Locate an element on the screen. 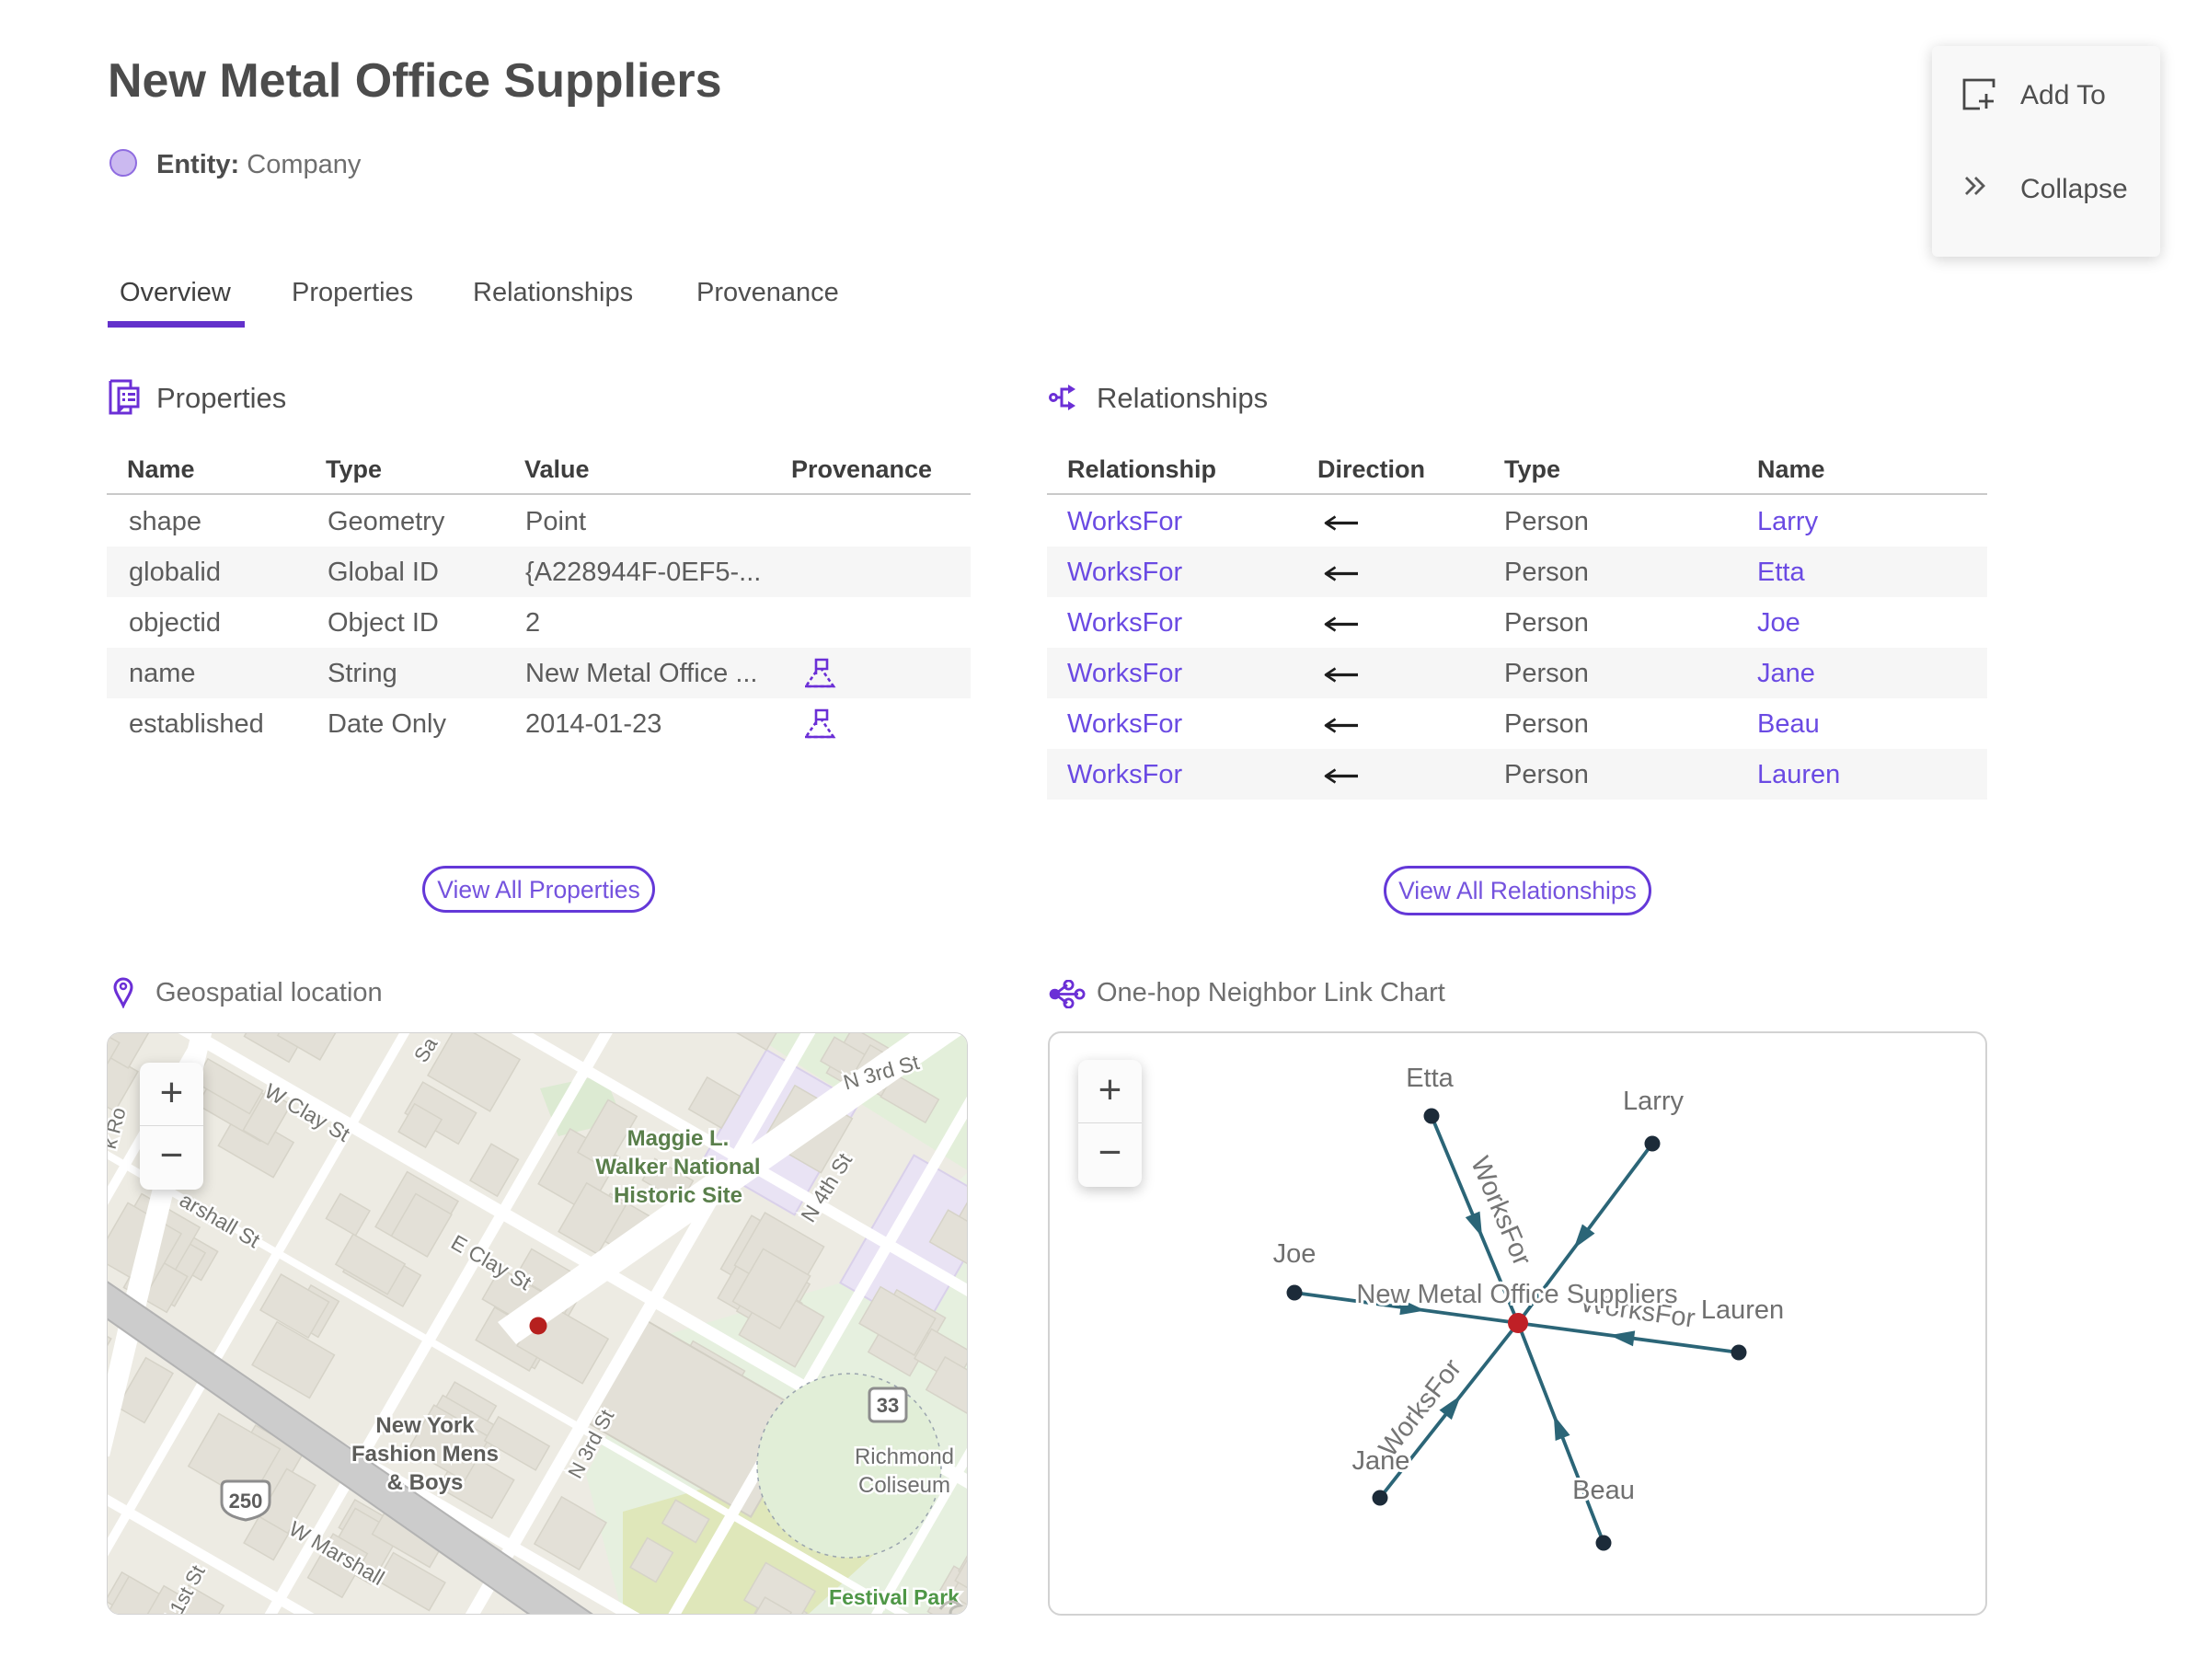  svg-text: 250 is located at coordinates (246, 1501).